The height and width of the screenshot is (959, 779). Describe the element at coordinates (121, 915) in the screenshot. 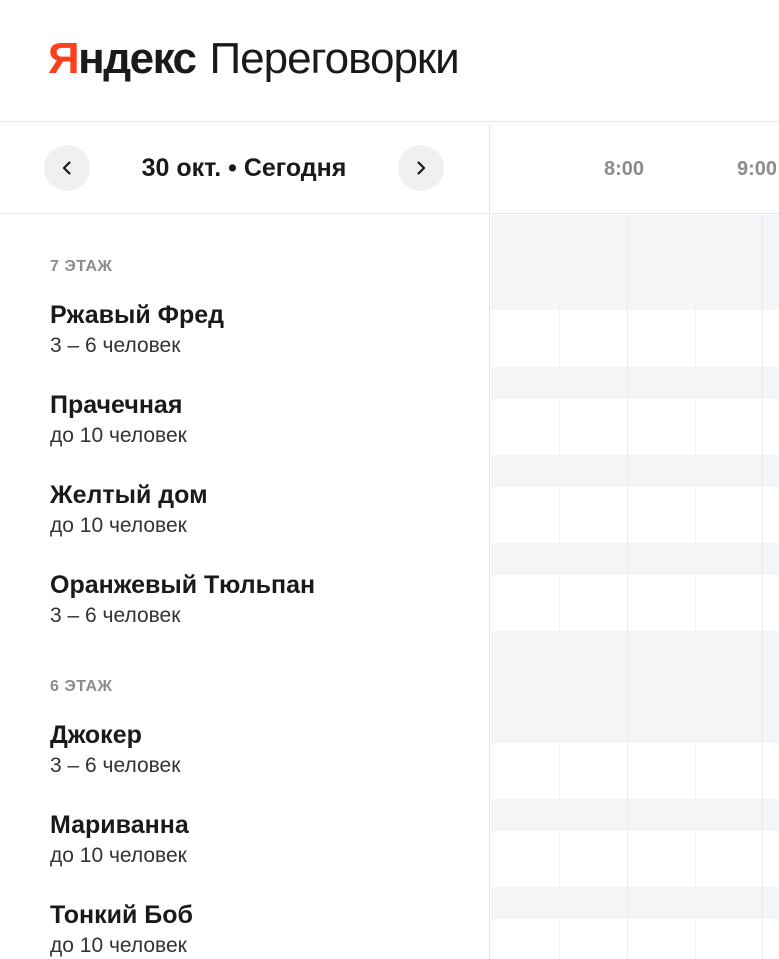

I see `room-name: Тонкий Боб` at that location.